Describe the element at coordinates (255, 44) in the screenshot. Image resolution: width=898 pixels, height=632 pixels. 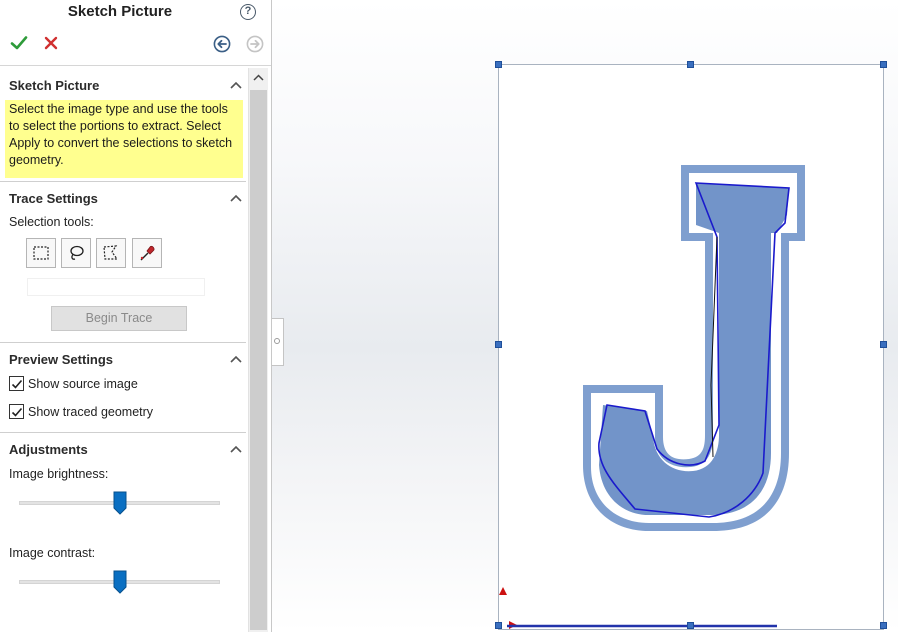
I see `forward-arrow-icon` at that location.